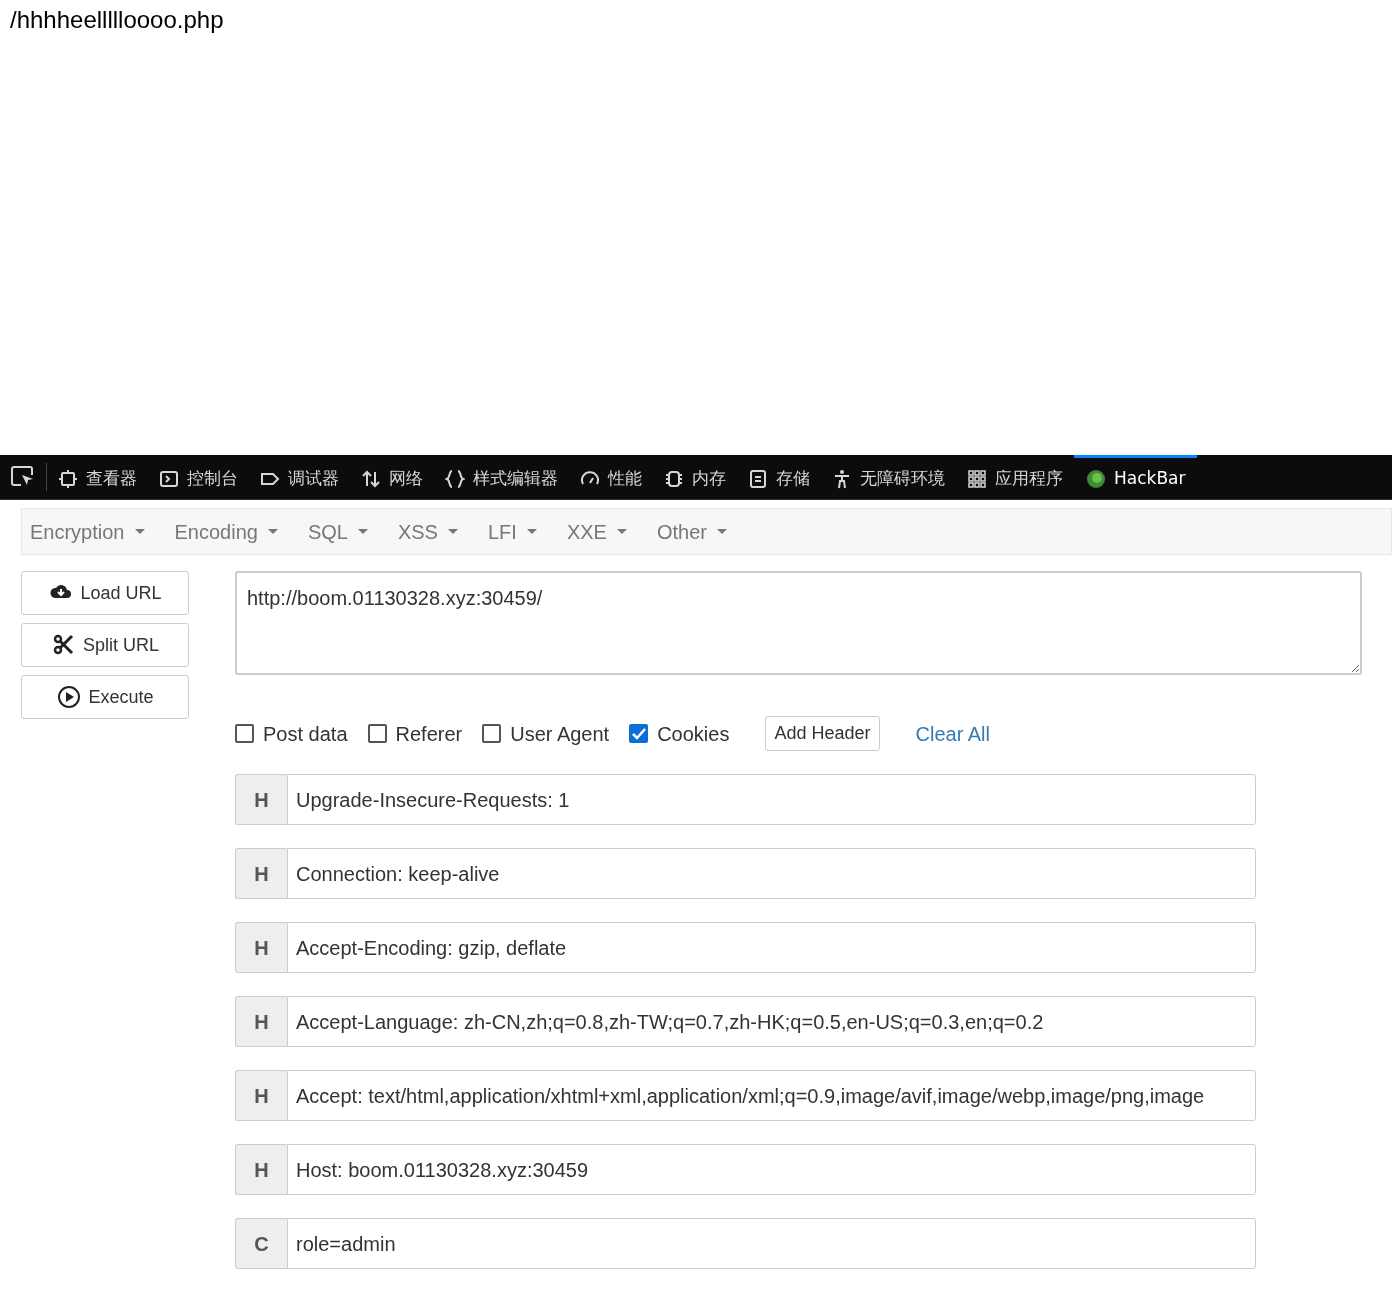 This screenshot has height=1294, width=1392. What do you see at coordinates (771, 873) in the screenshot?
I see `header-value-field: Connection: keep-alive` at bounding box center [771, 873].